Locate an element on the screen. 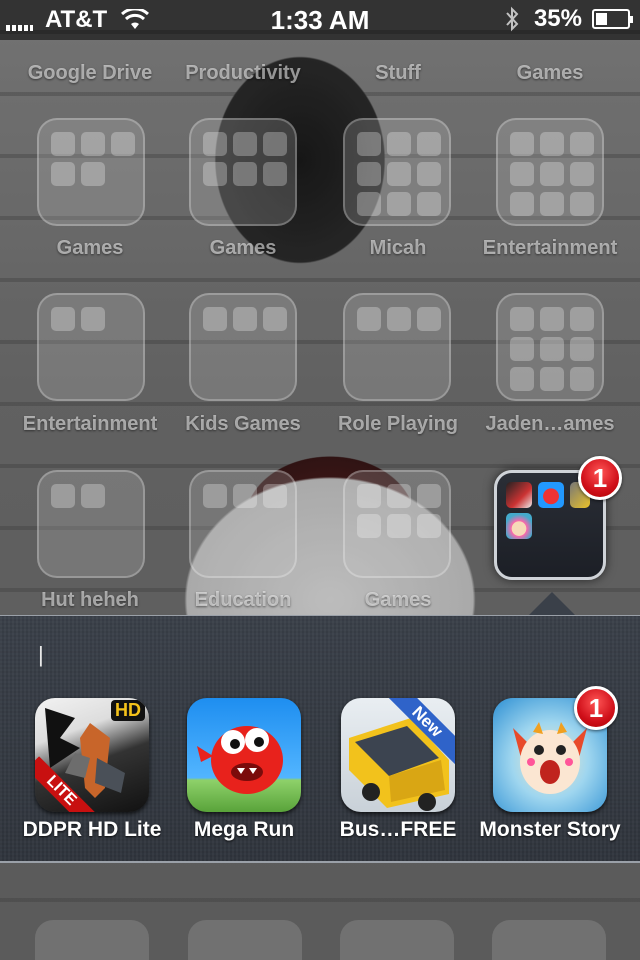 The width and height of the screenshot is (640, 960). battery-icon is located at coordinates (612, 19).